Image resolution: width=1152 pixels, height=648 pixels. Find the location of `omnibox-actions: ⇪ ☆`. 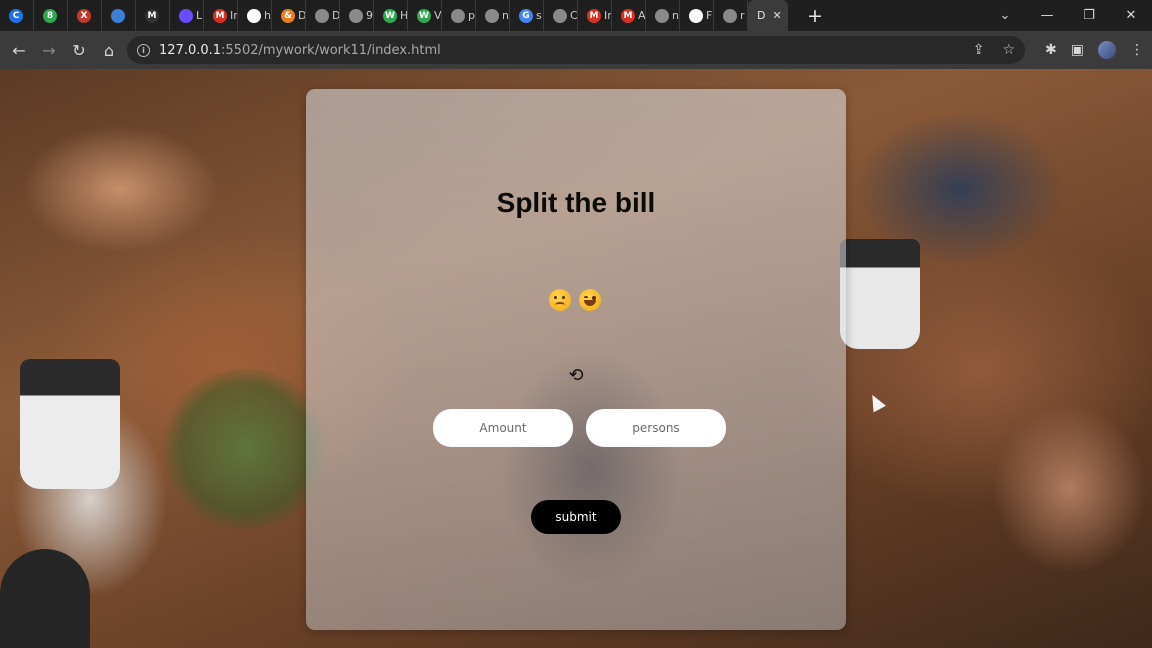

omnibox-actions: ⇪ ☆ is located at coordinates (994, 50).